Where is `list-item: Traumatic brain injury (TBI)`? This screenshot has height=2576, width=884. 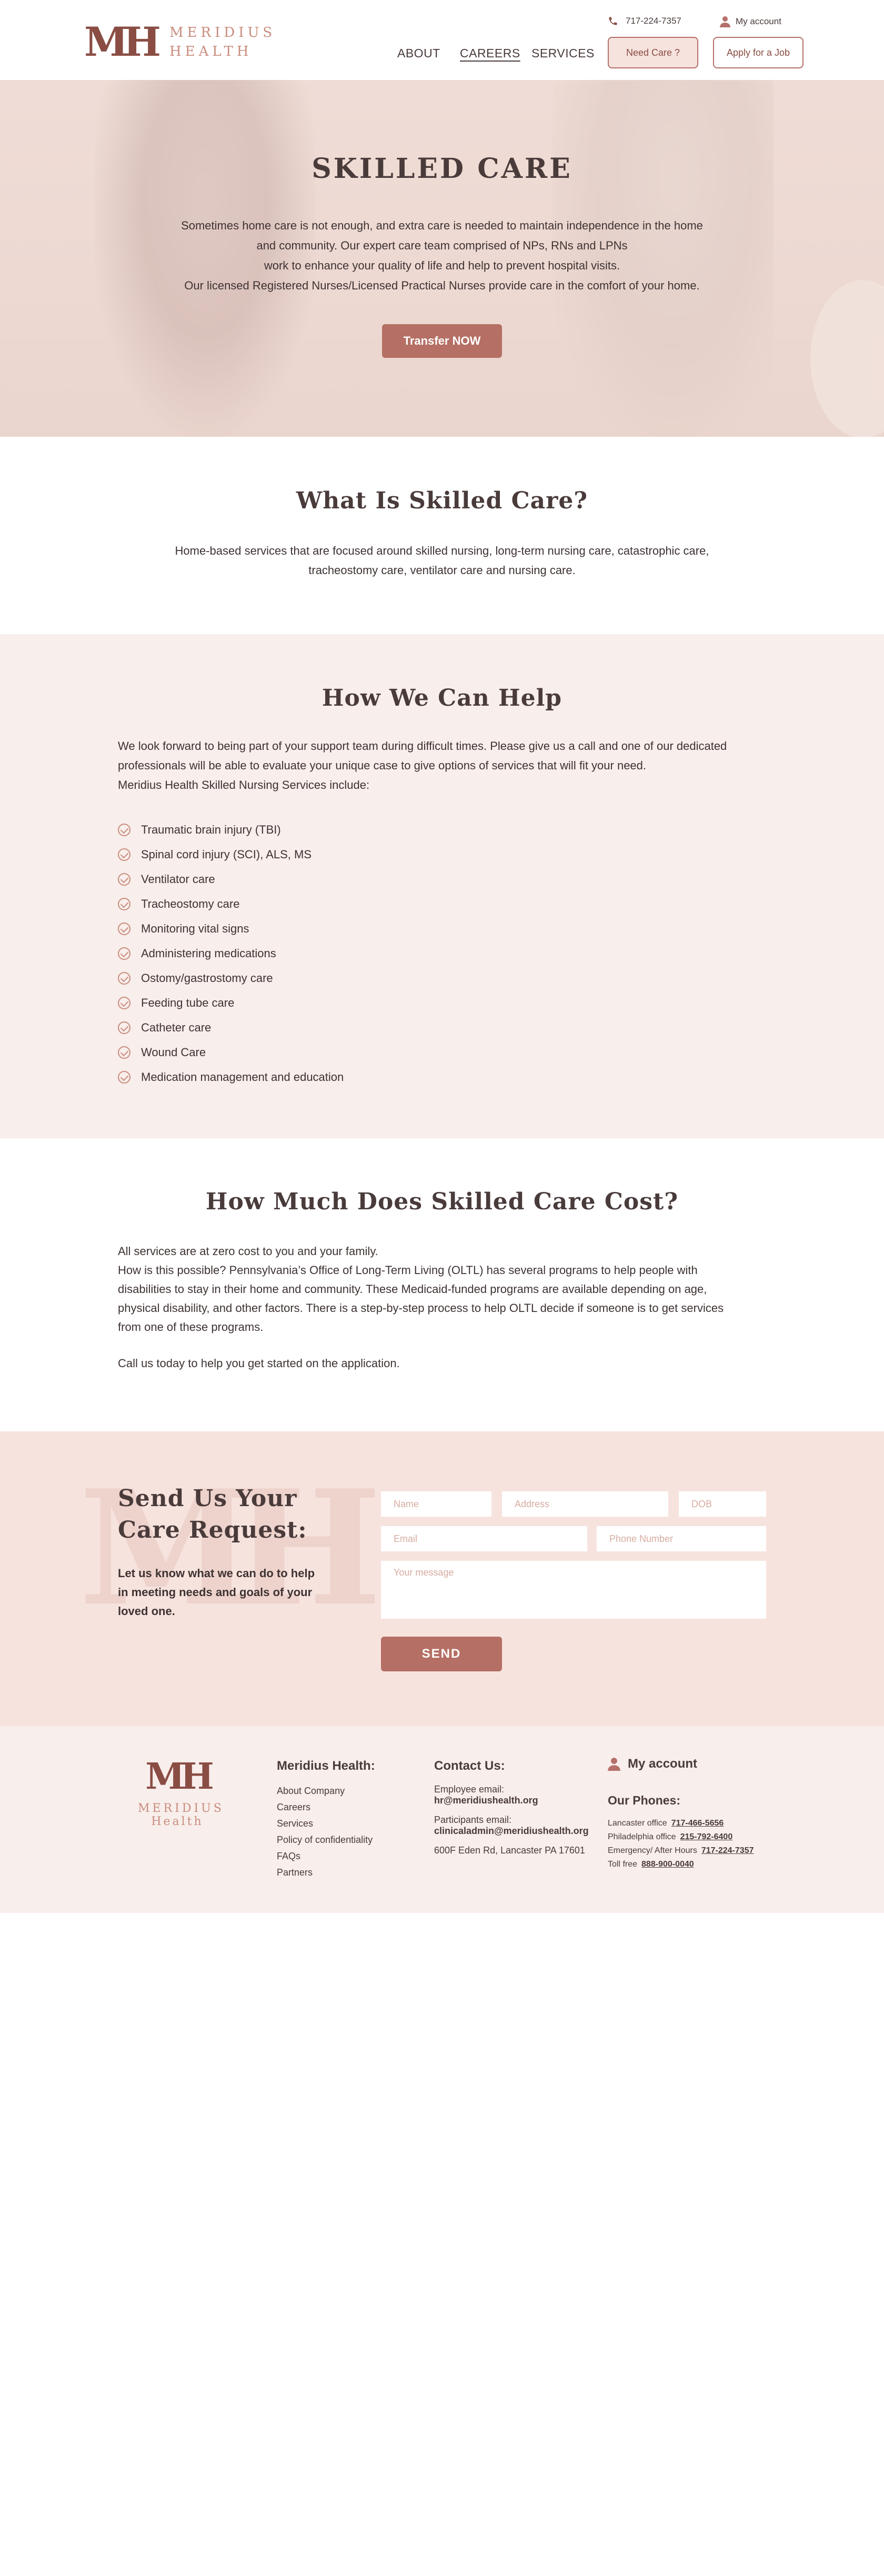
list-item: Traumatic brain injury (TBI) is located at coordinates (231, 829).